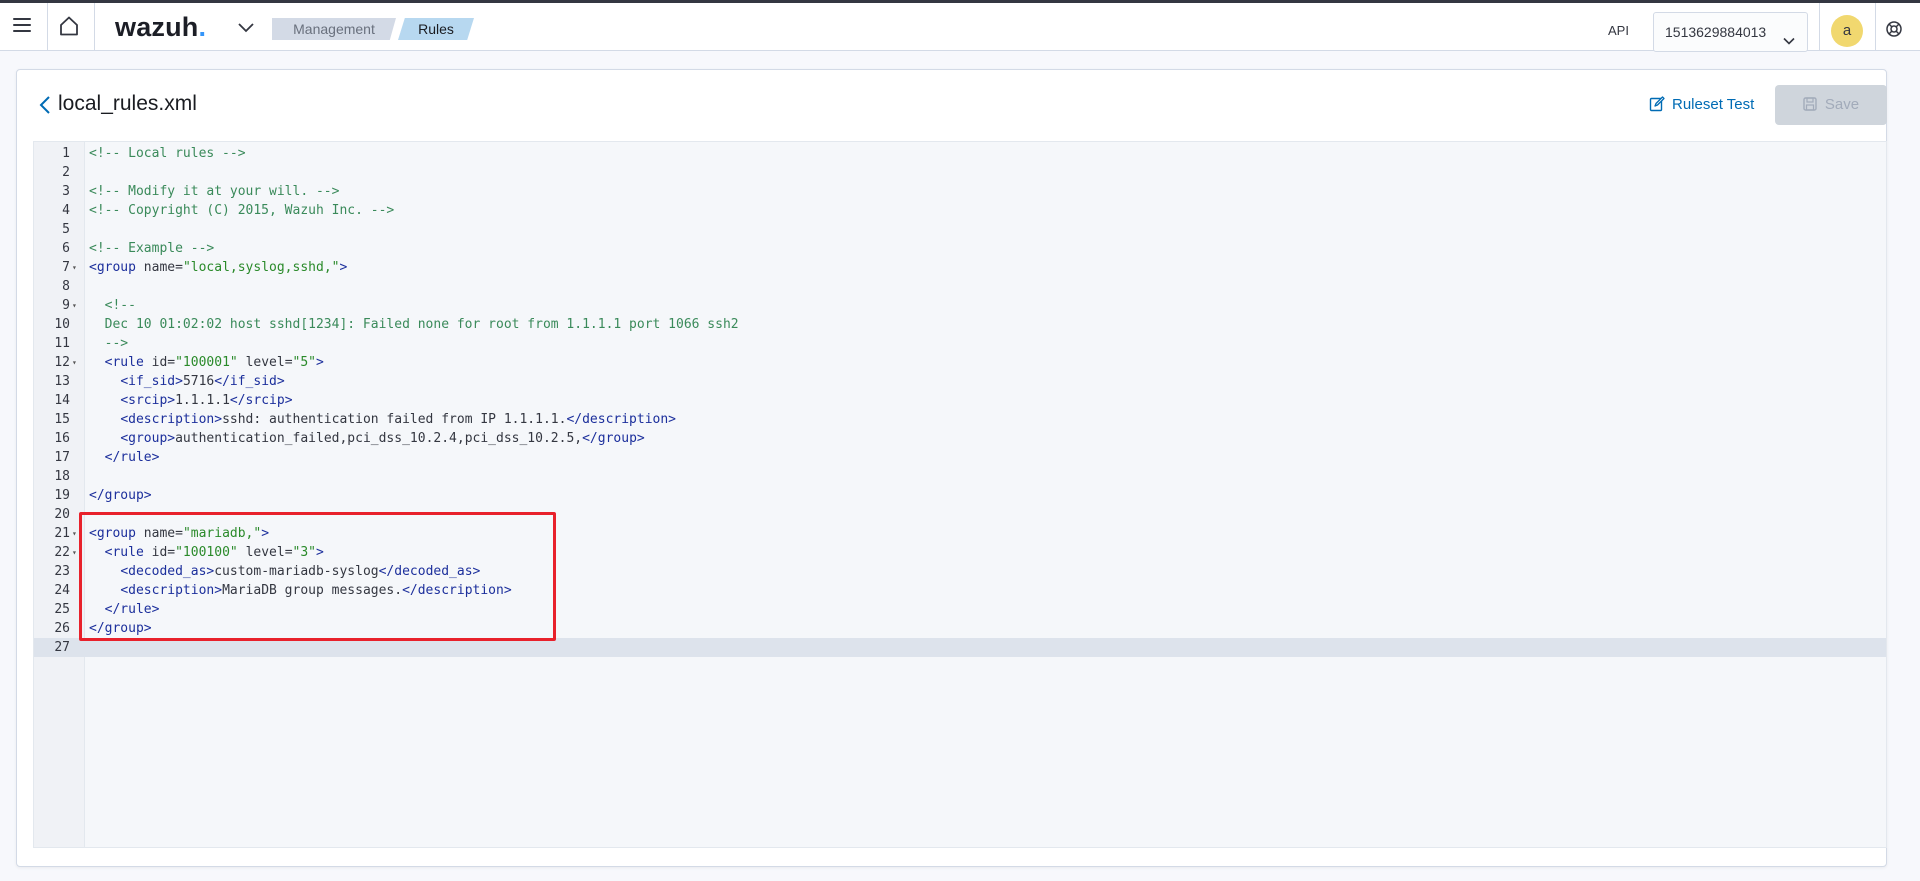 The image size is (1920, 881). What do you see at coordinates (960, 552) in the screenshot?
I see `code-line: 22 ▾ <rule id="100100" level="3">` at bounding box center [960, 552].